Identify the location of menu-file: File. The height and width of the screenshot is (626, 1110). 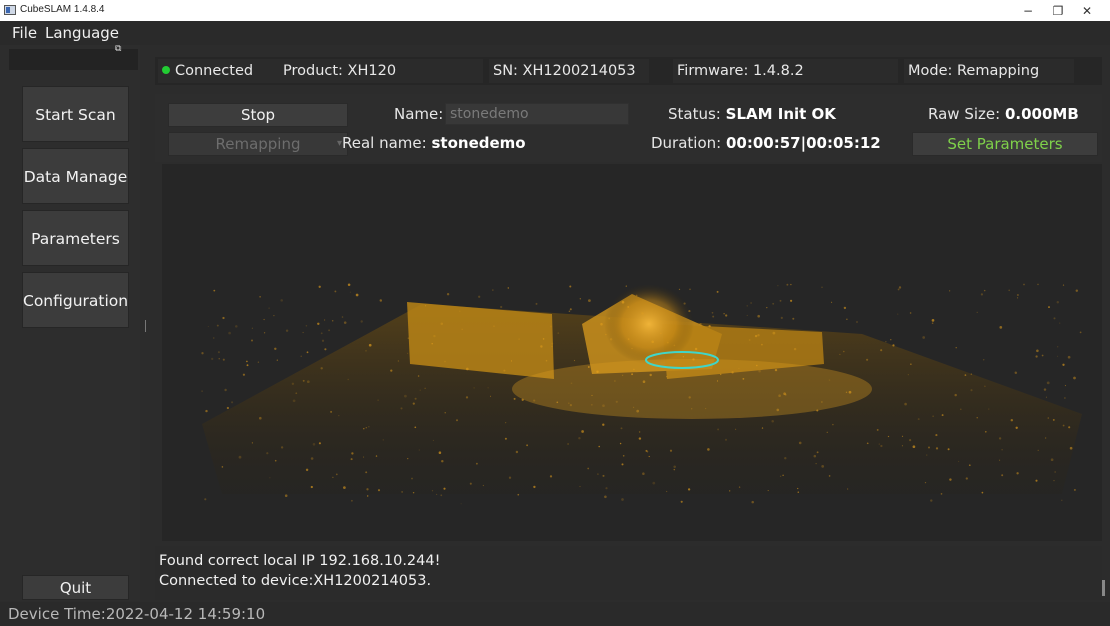
(24, 33).